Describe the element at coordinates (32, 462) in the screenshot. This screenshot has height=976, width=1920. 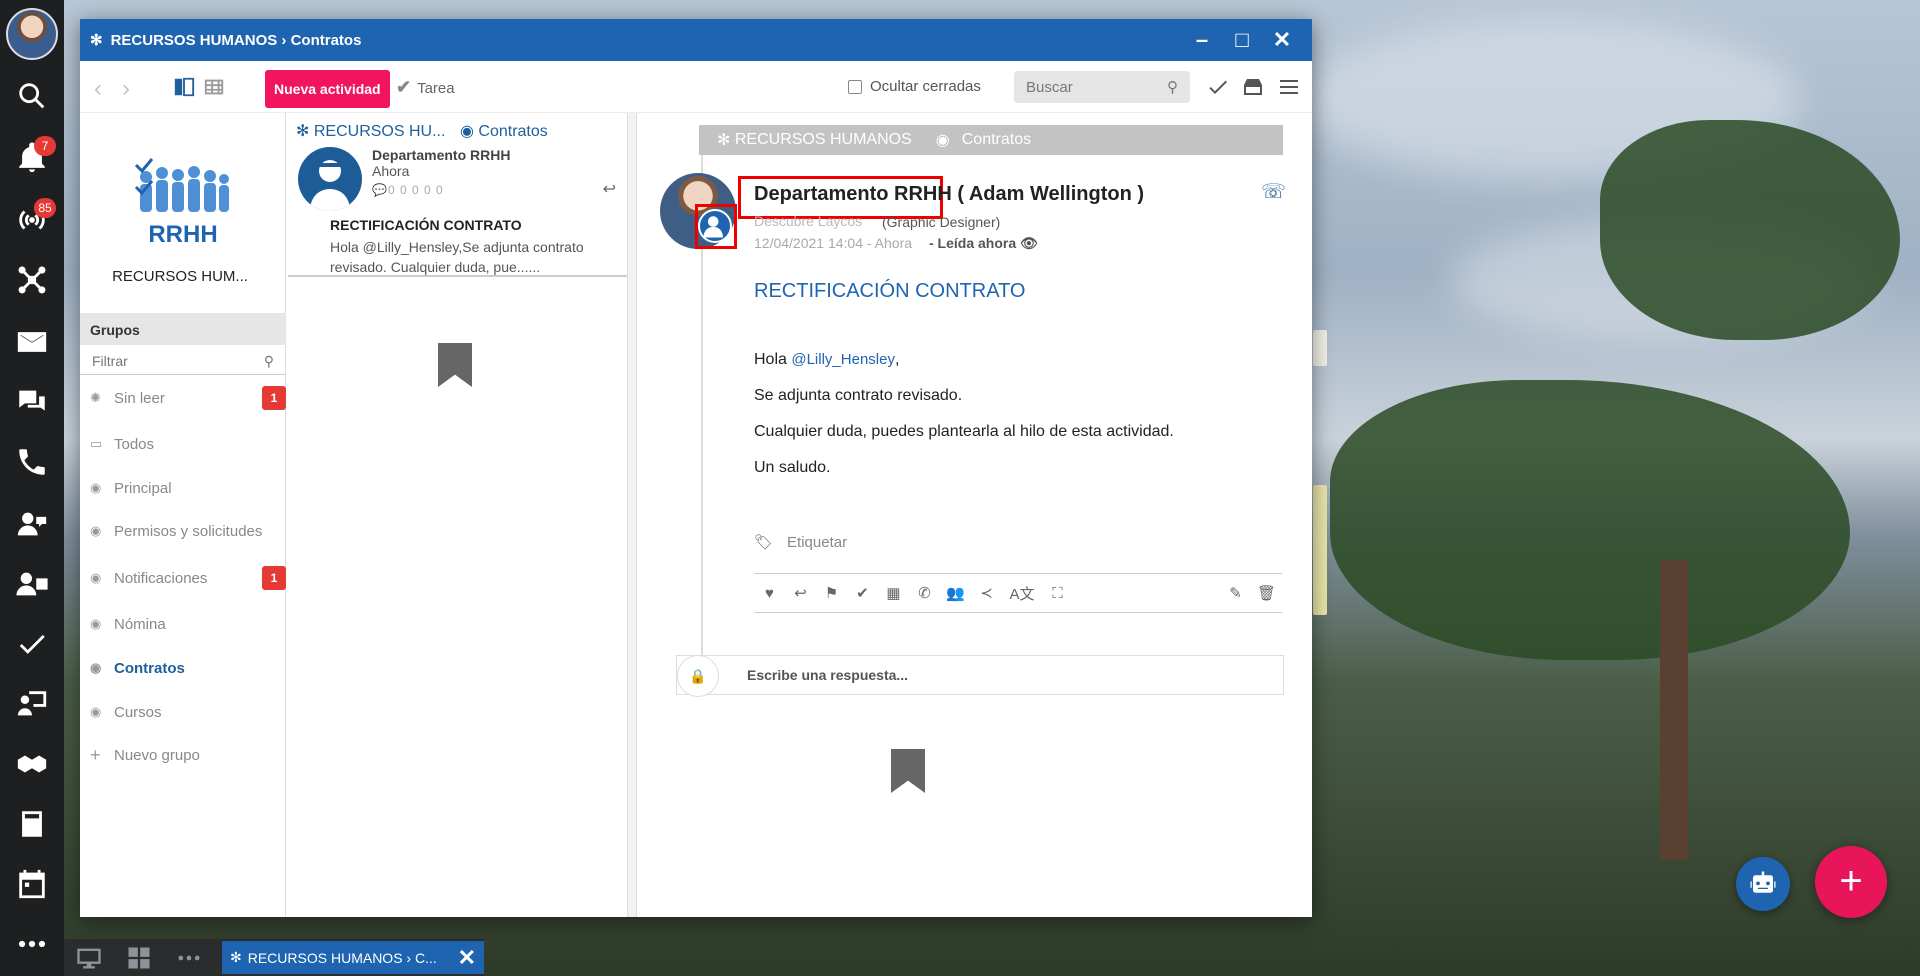
I see `phone-icon` at that location.